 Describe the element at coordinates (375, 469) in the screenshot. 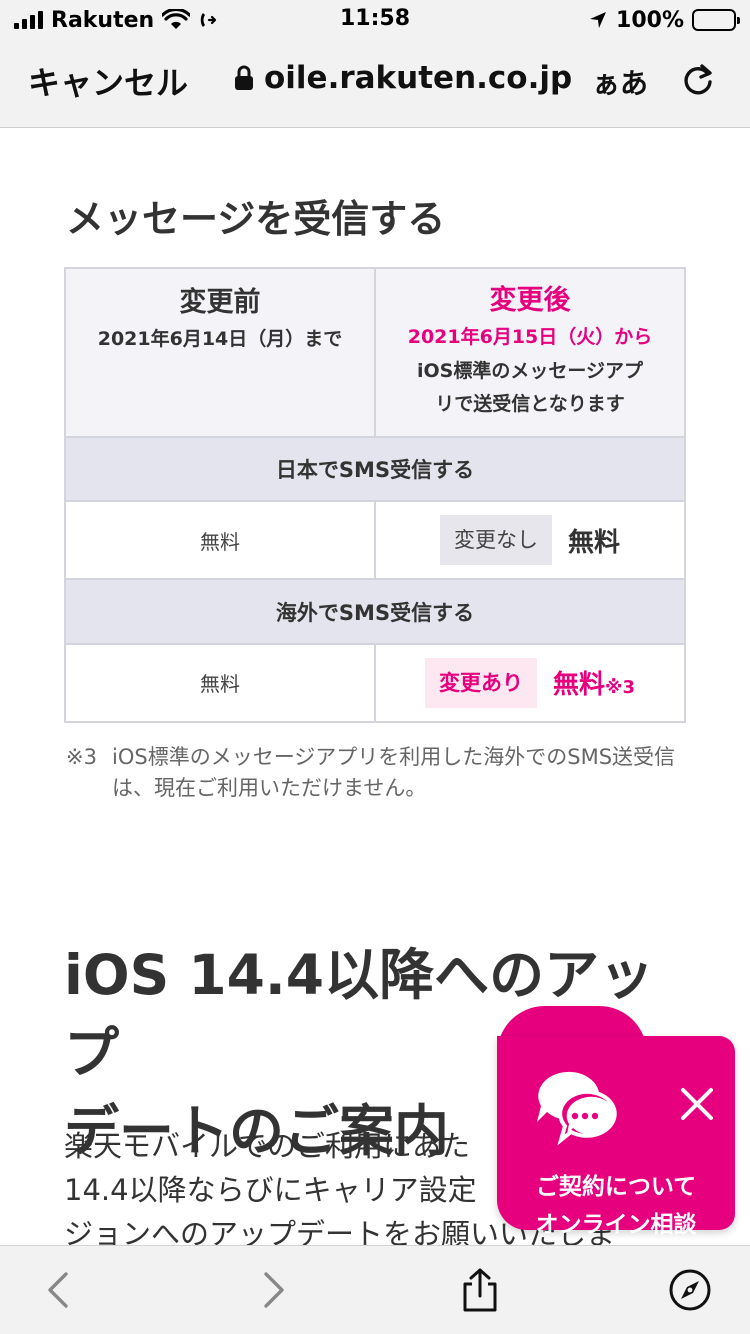

I see `row-header-domestic: 日本でSMS受信する` at that location.